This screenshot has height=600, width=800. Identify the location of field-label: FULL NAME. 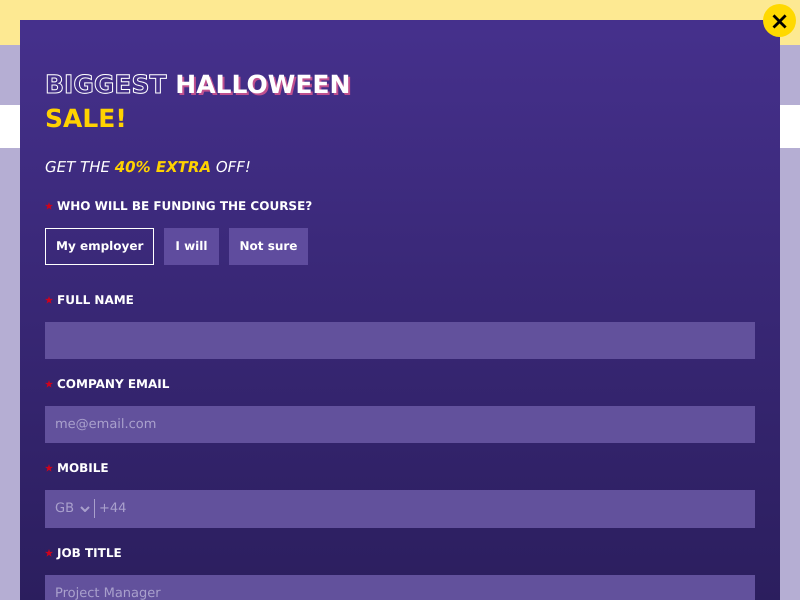
(95, 300).